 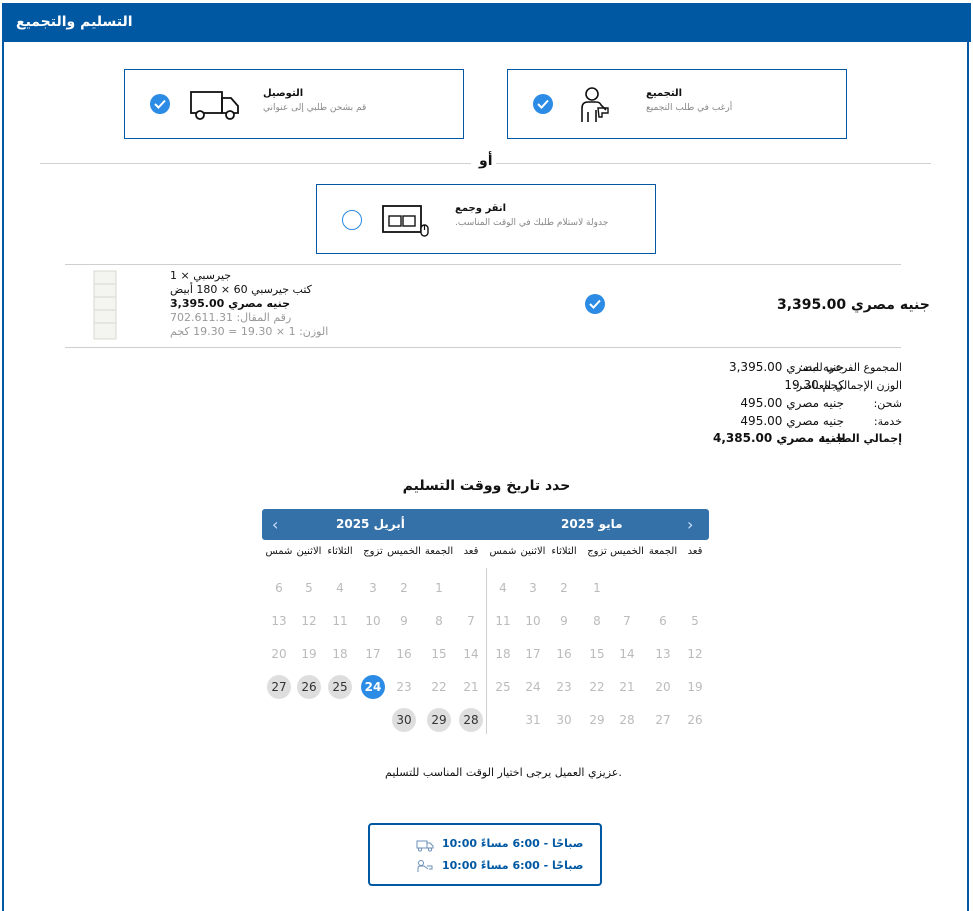 What do you see at coordinates (597, 687) in the screenshot?
I see `calendar-day-may-22: 22` at bounding box center [597, 687].